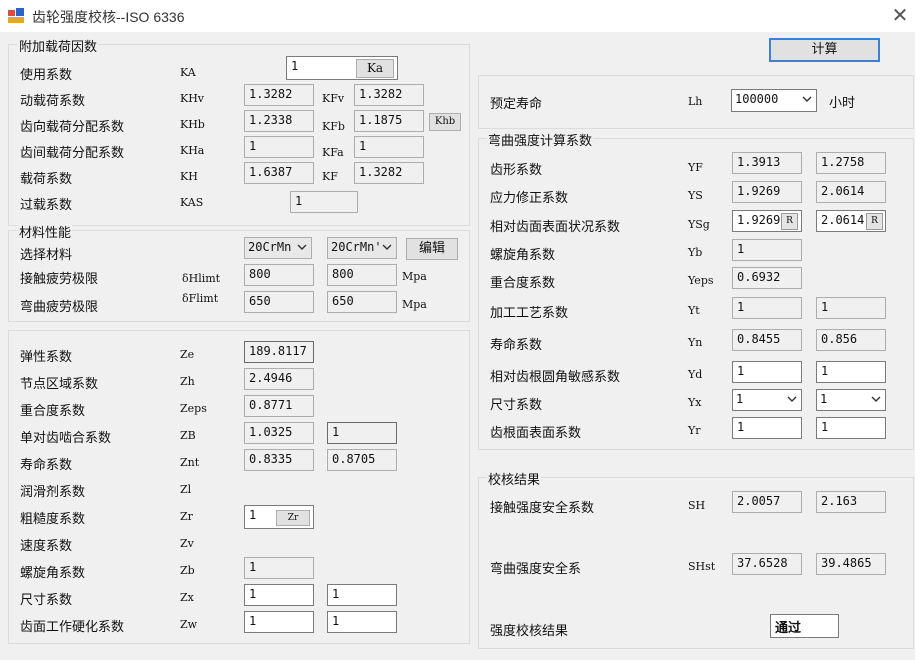  What do you see at coordinates (851, 428) in the screenshot?
I see `yr-input-2: 1` at bounding box center [851, 428].